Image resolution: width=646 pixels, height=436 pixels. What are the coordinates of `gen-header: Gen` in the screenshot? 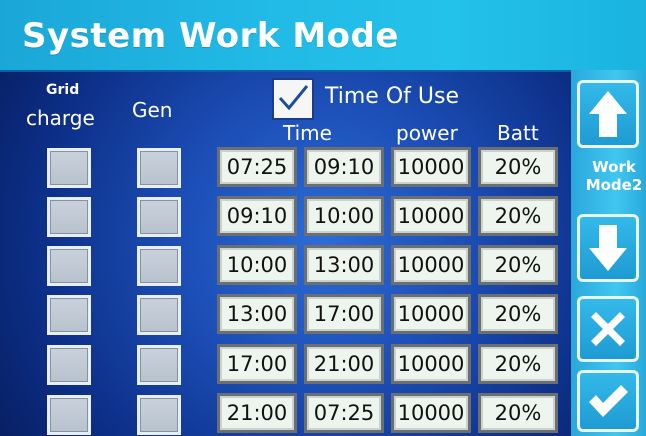 It's located at (152, 110).